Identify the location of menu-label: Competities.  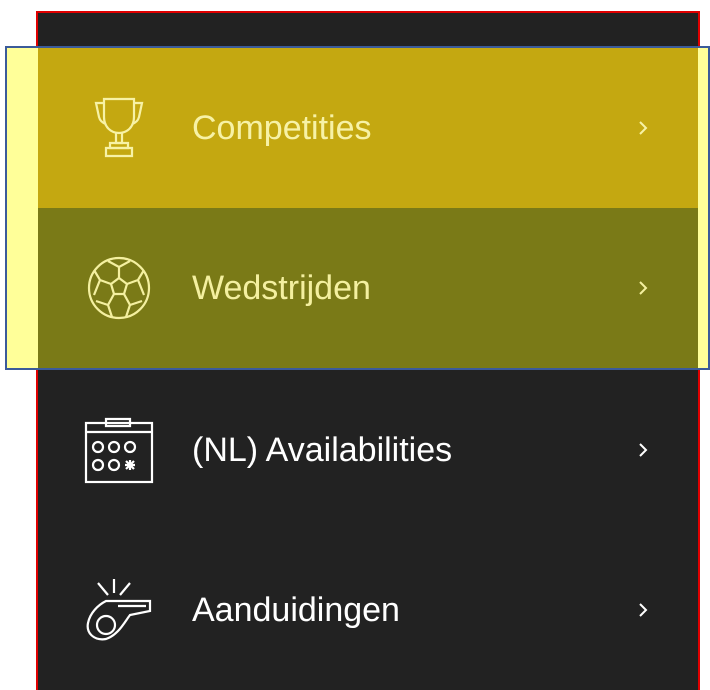
(282, 128).